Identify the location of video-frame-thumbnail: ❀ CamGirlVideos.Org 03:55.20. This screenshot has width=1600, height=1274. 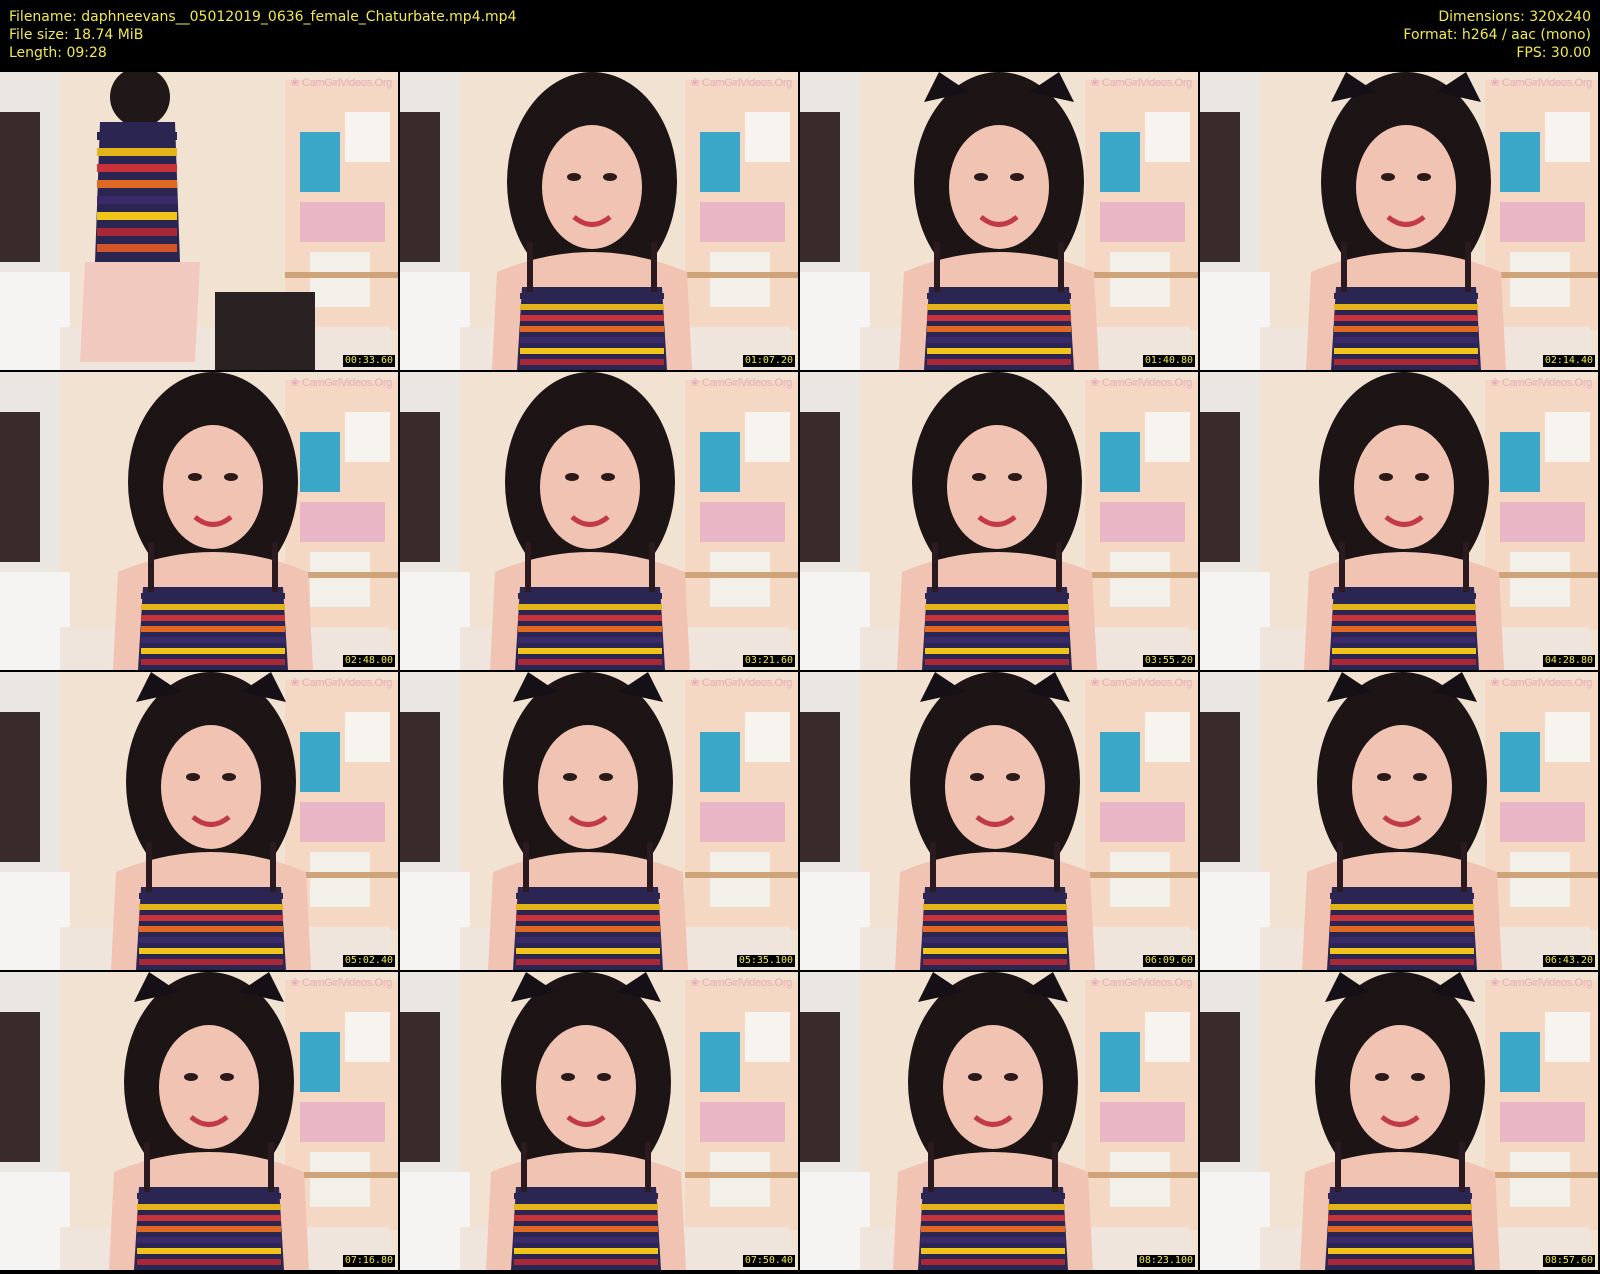
(999, 521).